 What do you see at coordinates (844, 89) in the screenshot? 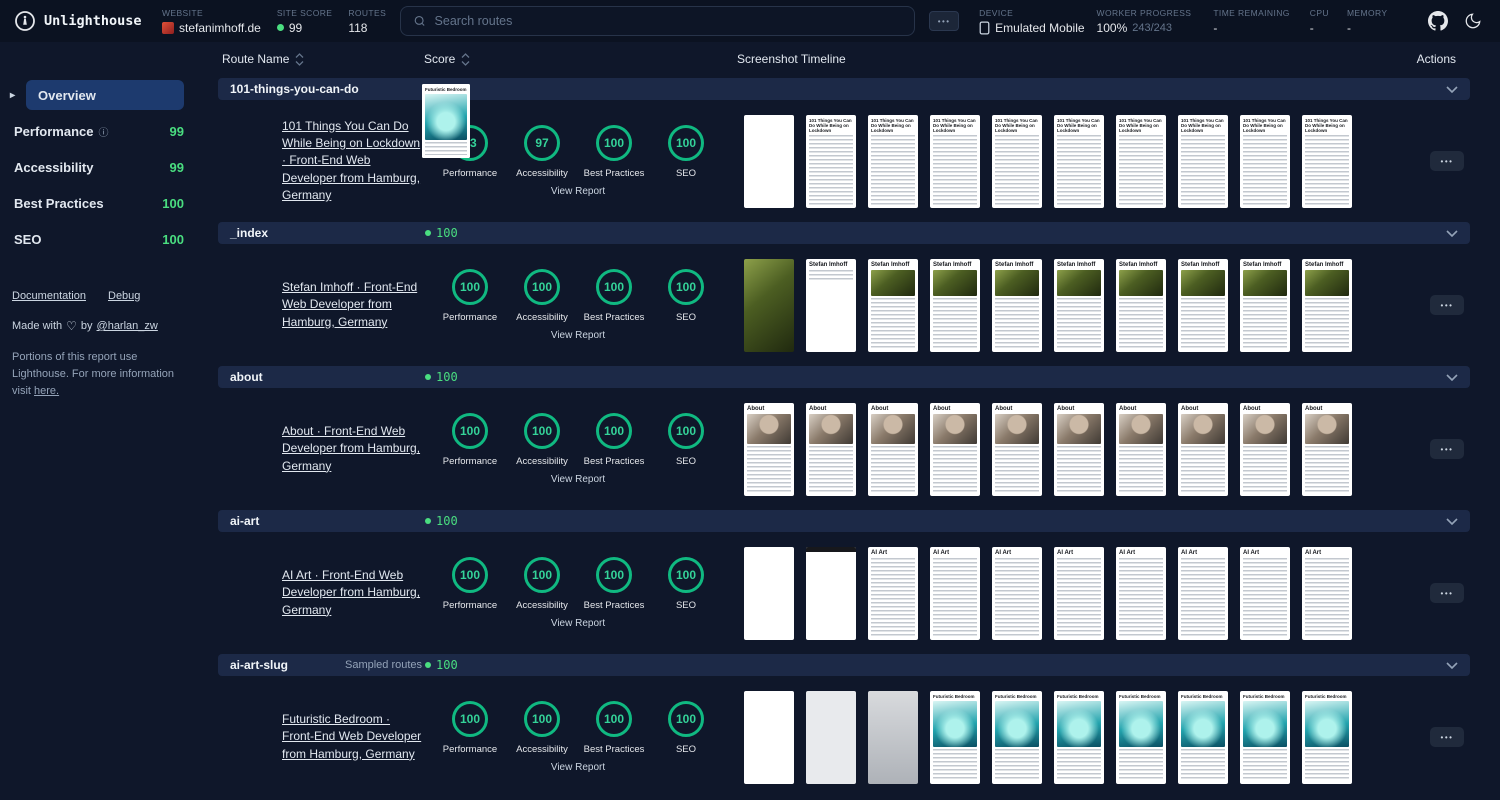
I see `route-group-header: 101-things-you-can-do 98` at bounding box center [844, 89].